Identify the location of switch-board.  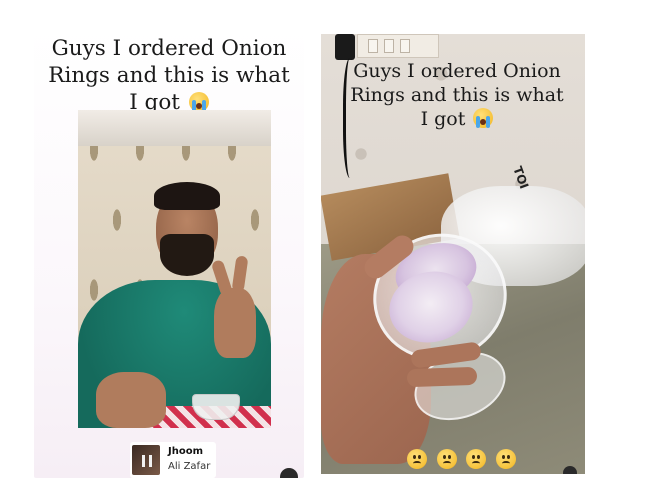
(398, 46).